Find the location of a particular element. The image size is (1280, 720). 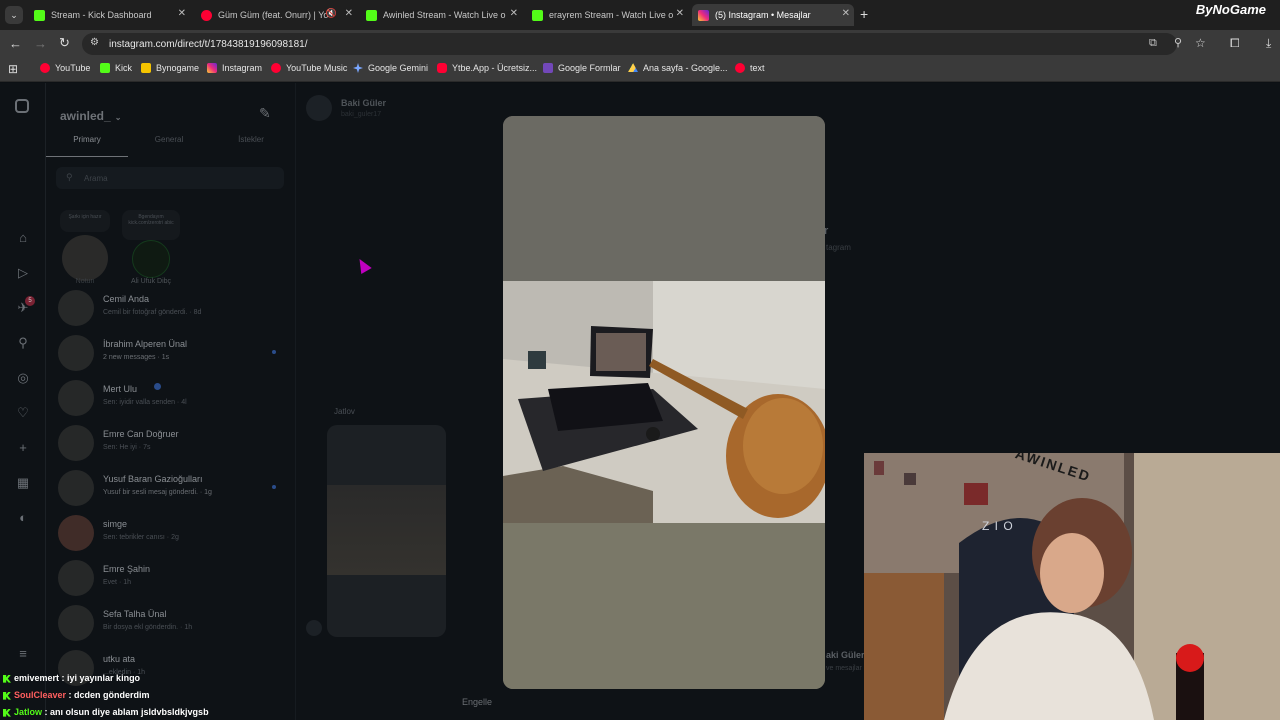

chat-message: SoulCleaver : dcden gönderdim is located at coordinates (200, 695).